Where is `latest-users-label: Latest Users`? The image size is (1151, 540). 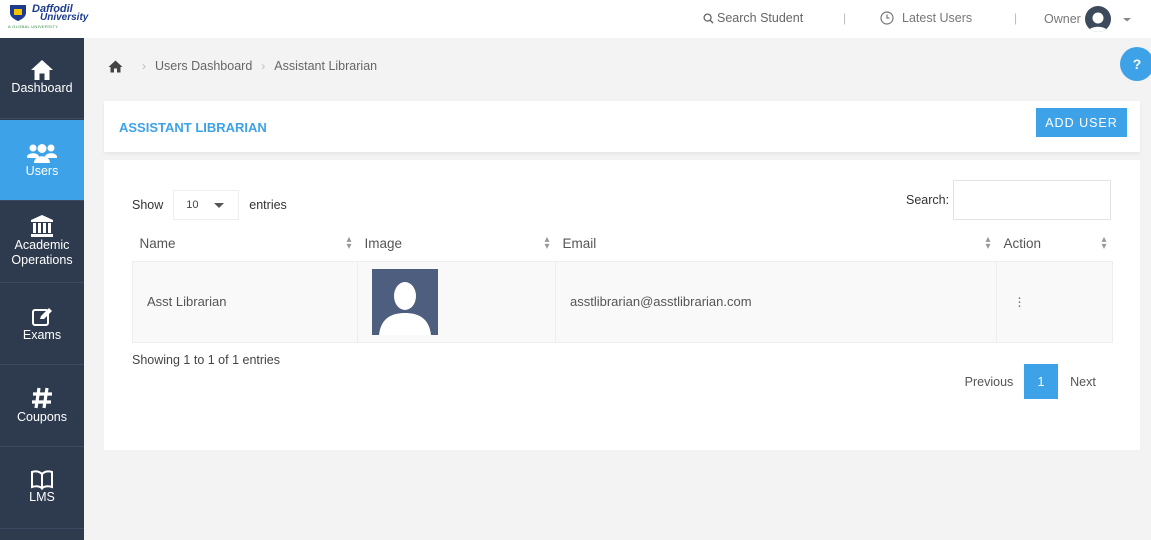
latest-users-label: Latest Users is located at coordinates (937, 18).